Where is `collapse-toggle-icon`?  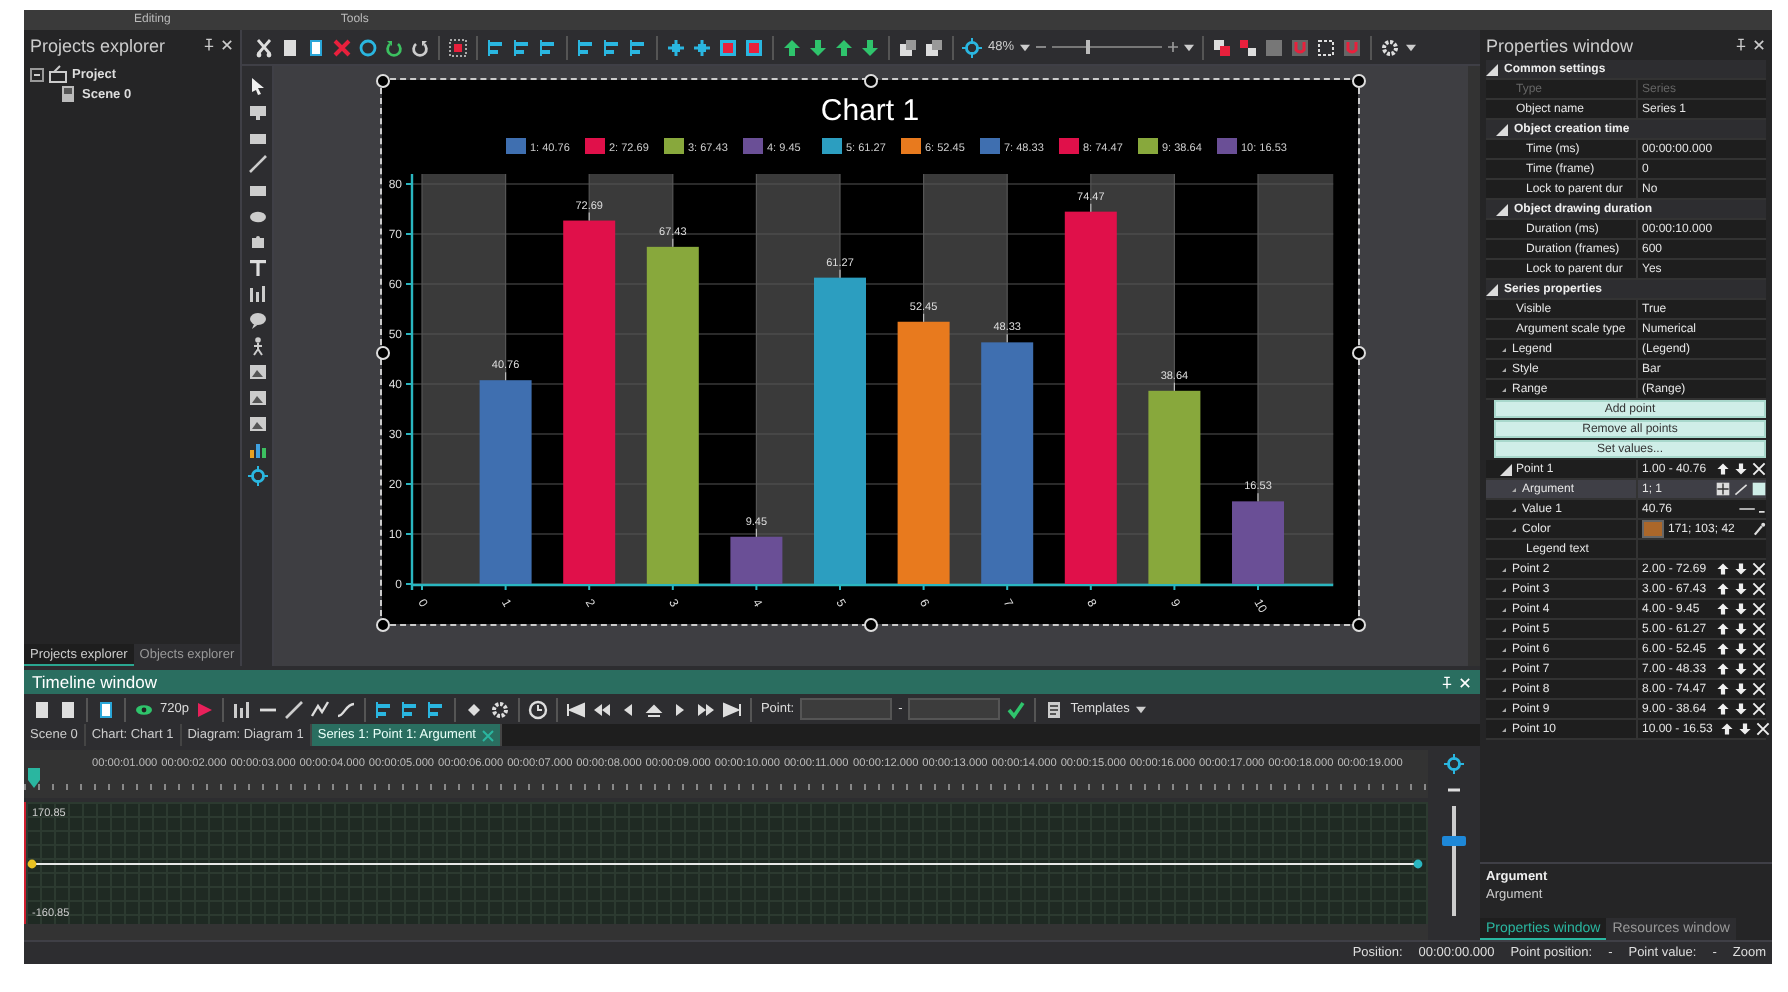
collapse-toggle-icon is located at coordinates (37, 74).